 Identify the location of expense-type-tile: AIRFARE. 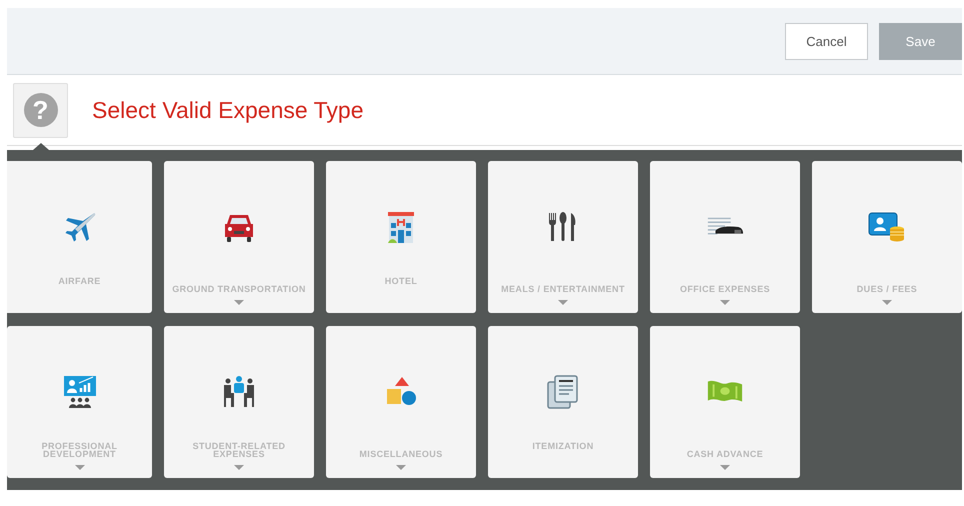
(79, 237).